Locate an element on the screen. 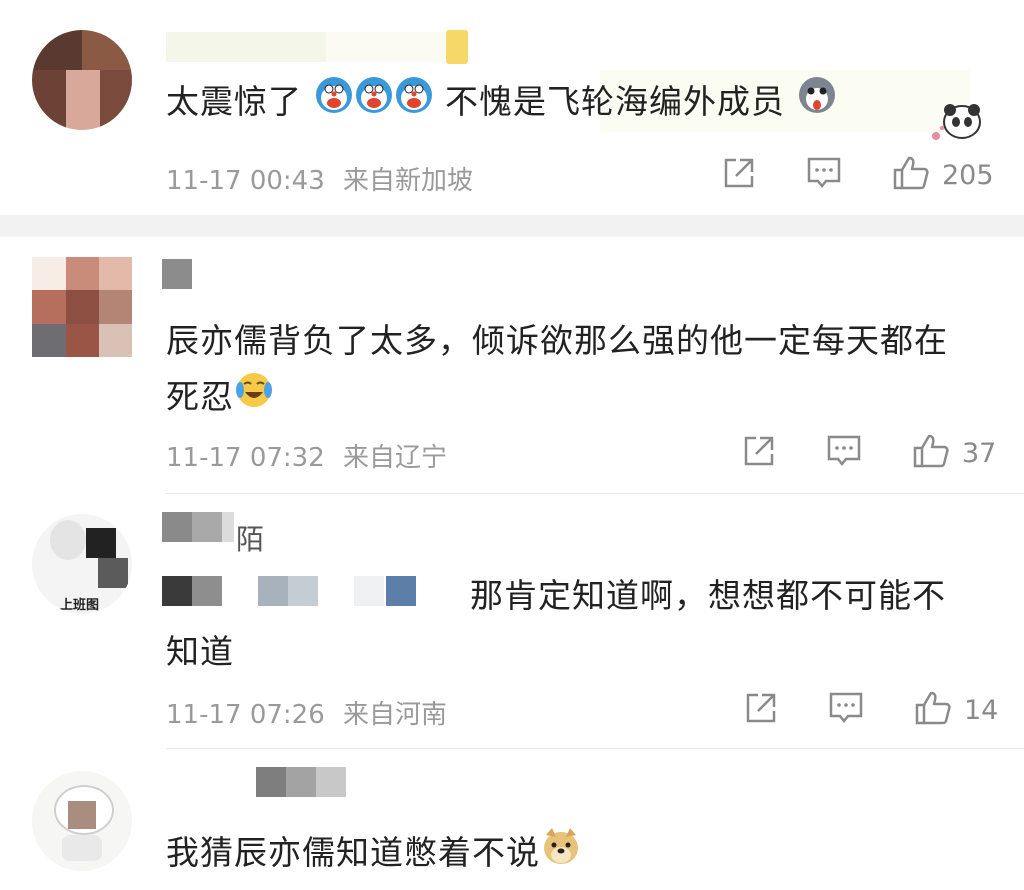 The height and width of the screenshot is (890, 1024). avatar-label: 上班图 is located at coordinates (80, 605).